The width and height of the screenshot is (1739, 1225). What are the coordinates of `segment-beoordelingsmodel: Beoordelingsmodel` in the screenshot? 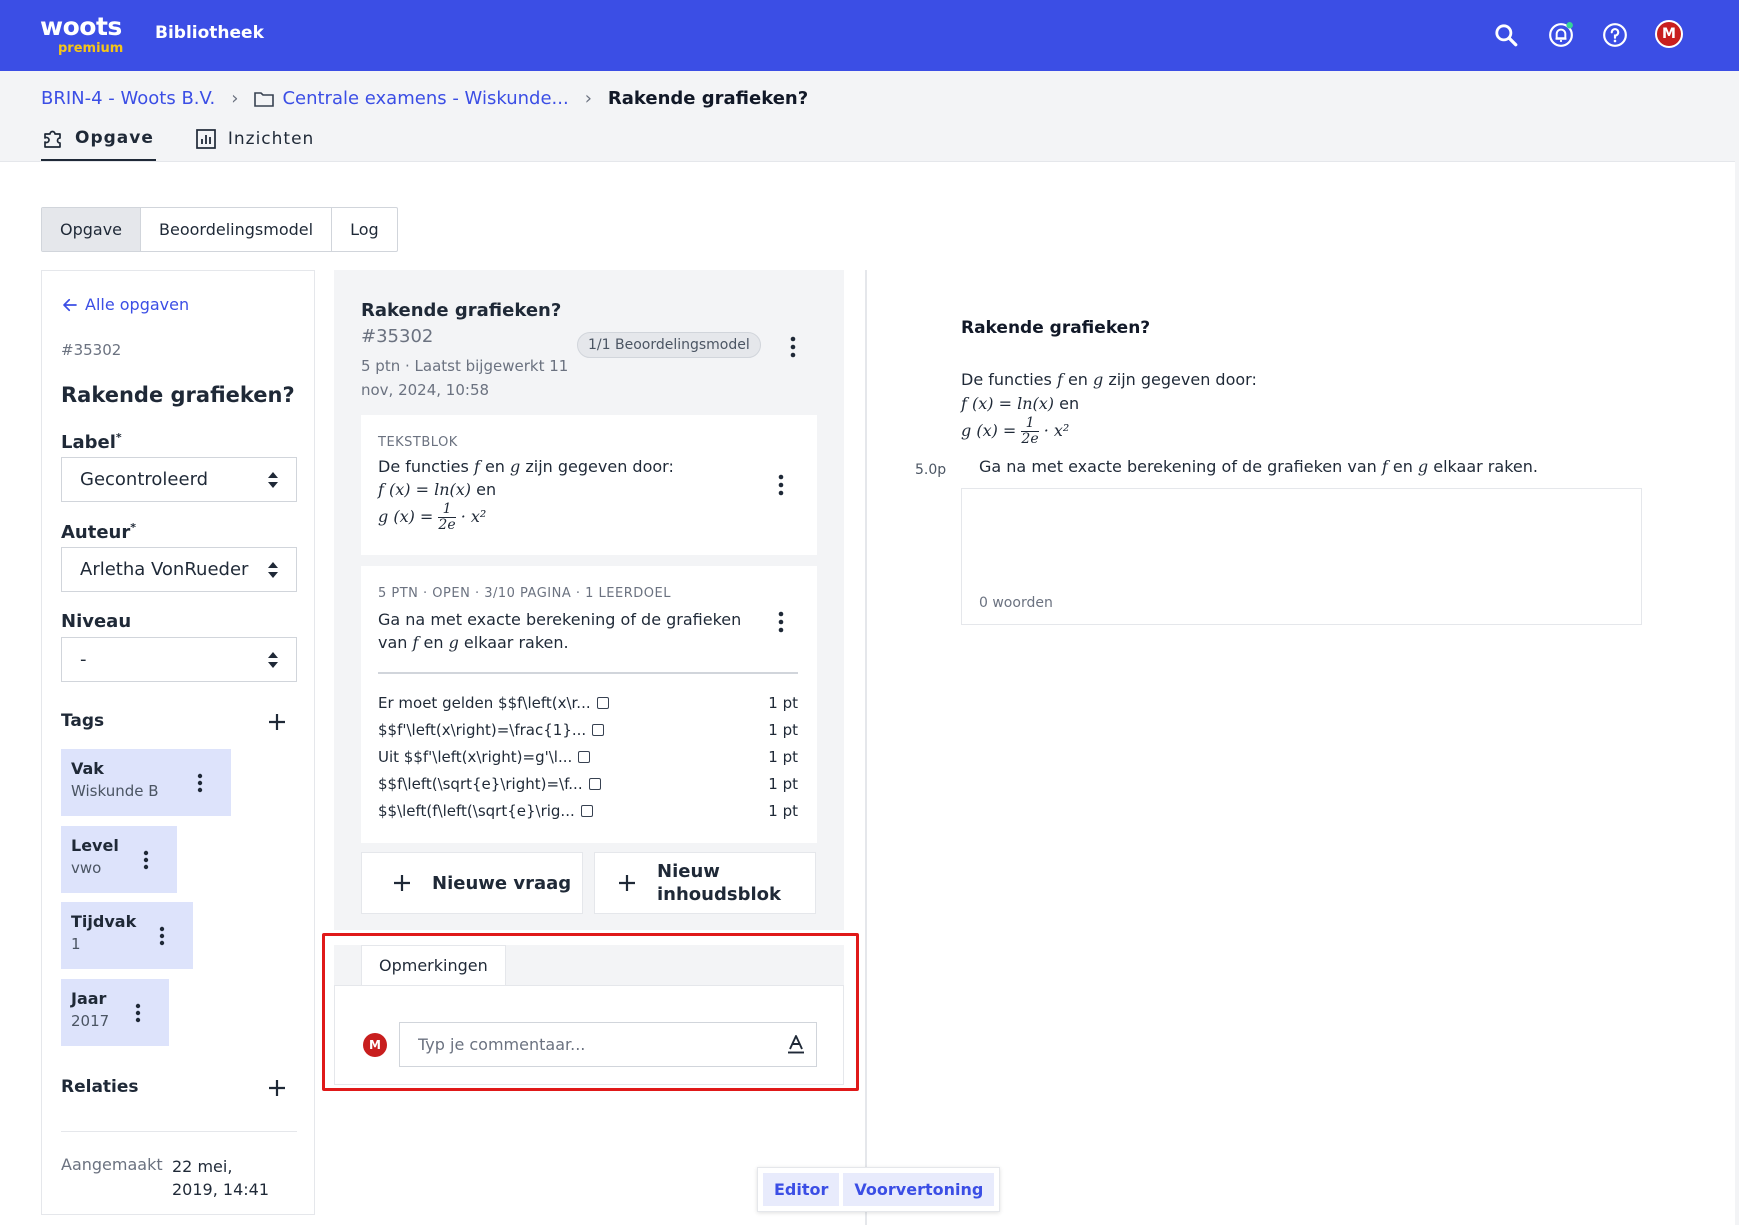 It's located at (237, 229).